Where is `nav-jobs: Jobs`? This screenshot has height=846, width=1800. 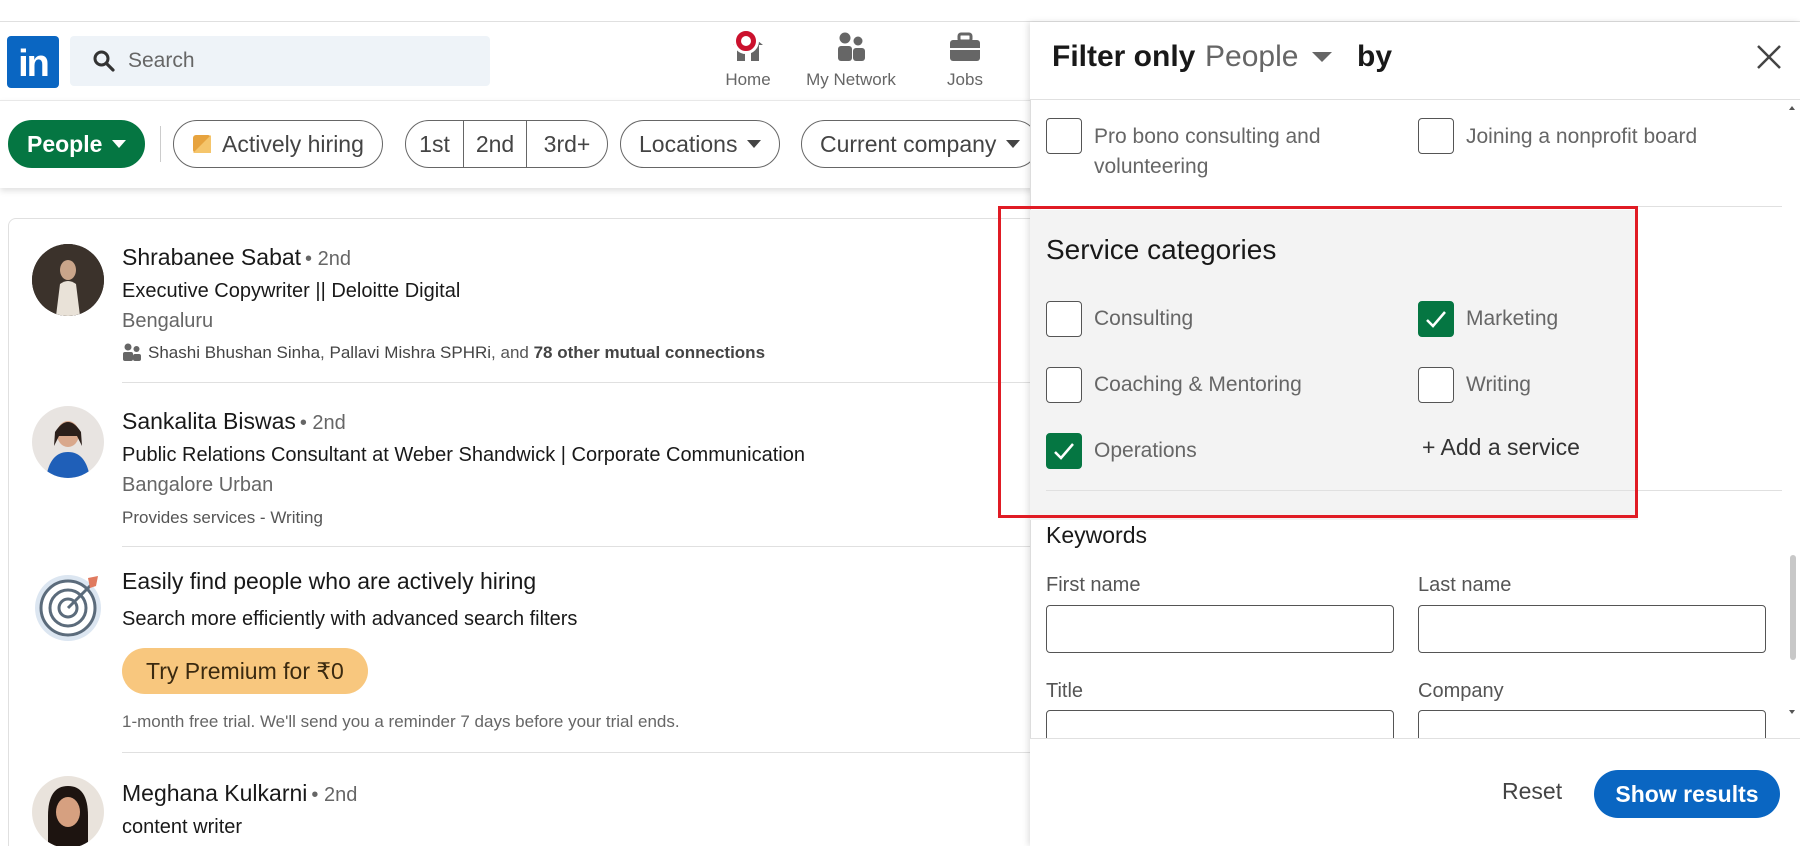 nav-jobs: Jobs is located at coordinates (965, 63).